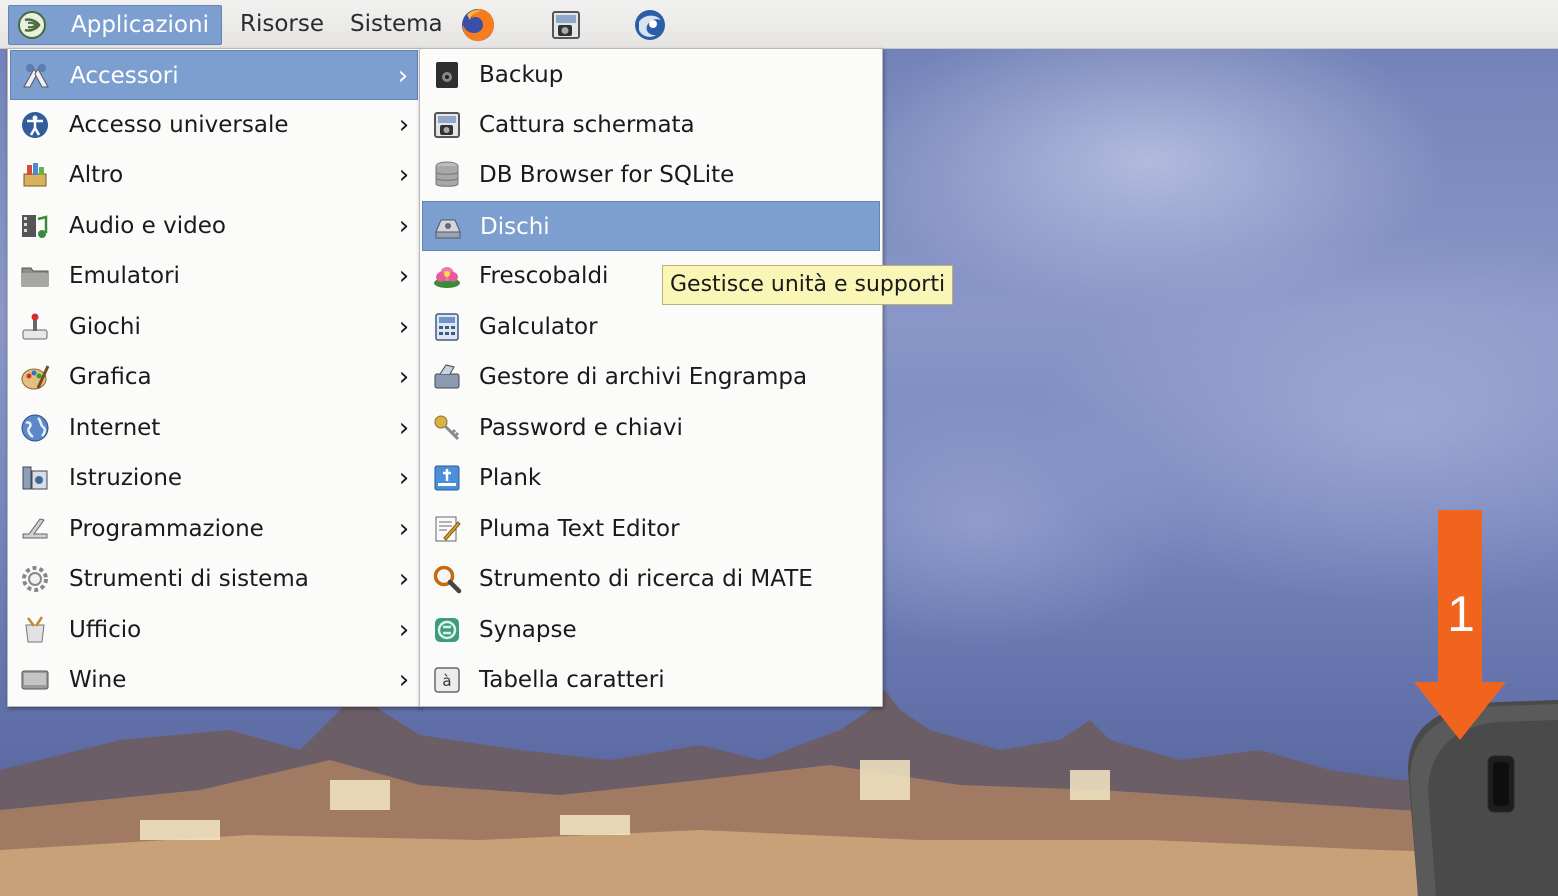 Image resolution: width=1558 pixels, height=896 pixels. What do you see at coordinates (98, 680) in the screenshot?
I see `menu-label: Wine` at bounding box center [98, 680].